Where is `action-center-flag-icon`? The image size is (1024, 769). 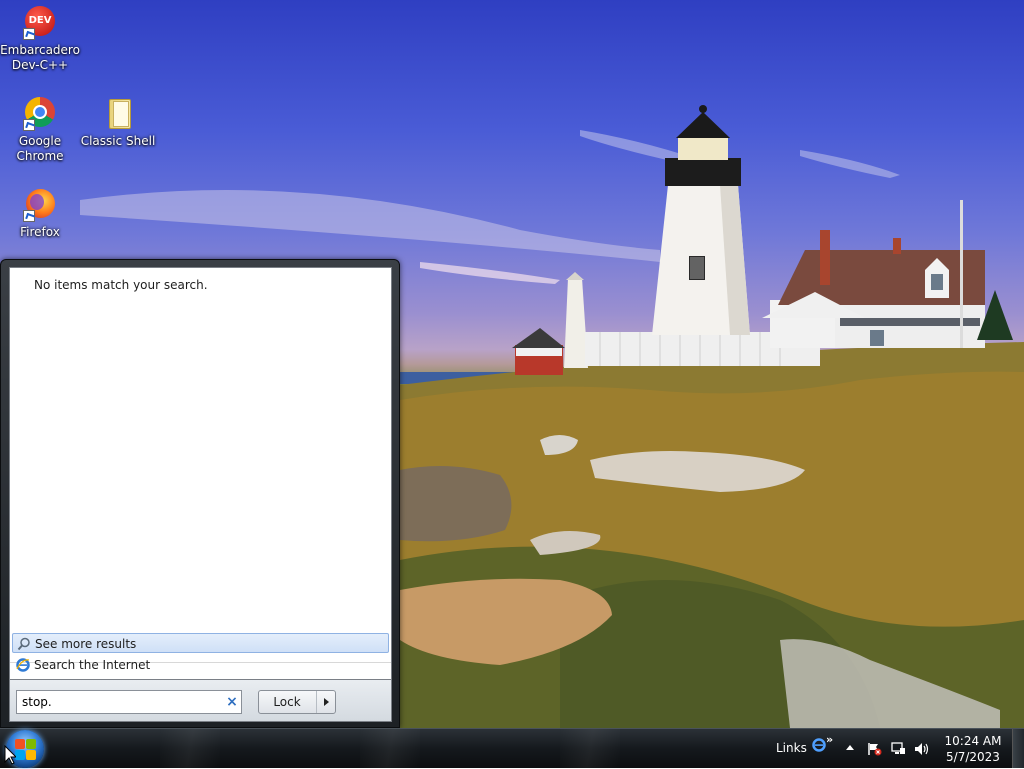 action-center-flag-icon is located at coordinates (874, 749).